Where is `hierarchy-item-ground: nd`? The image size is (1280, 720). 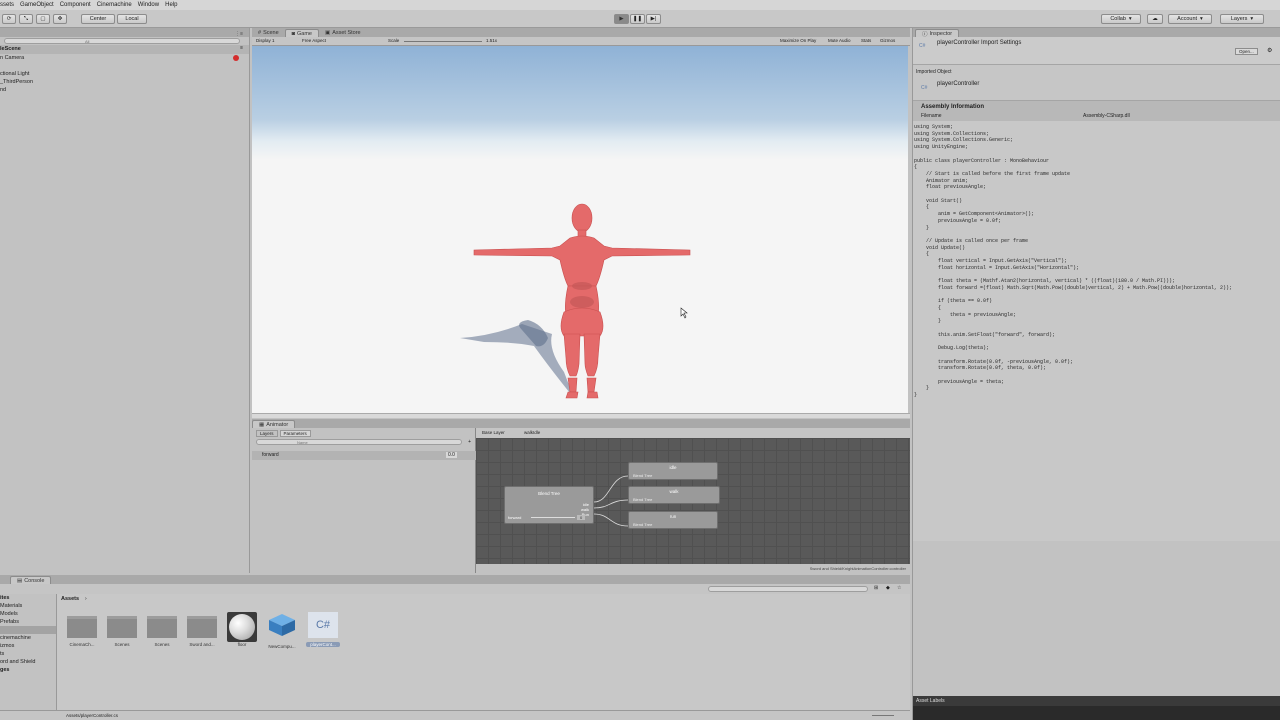
hierarchy-item-ground: nd is located at coordinates (124, 90).